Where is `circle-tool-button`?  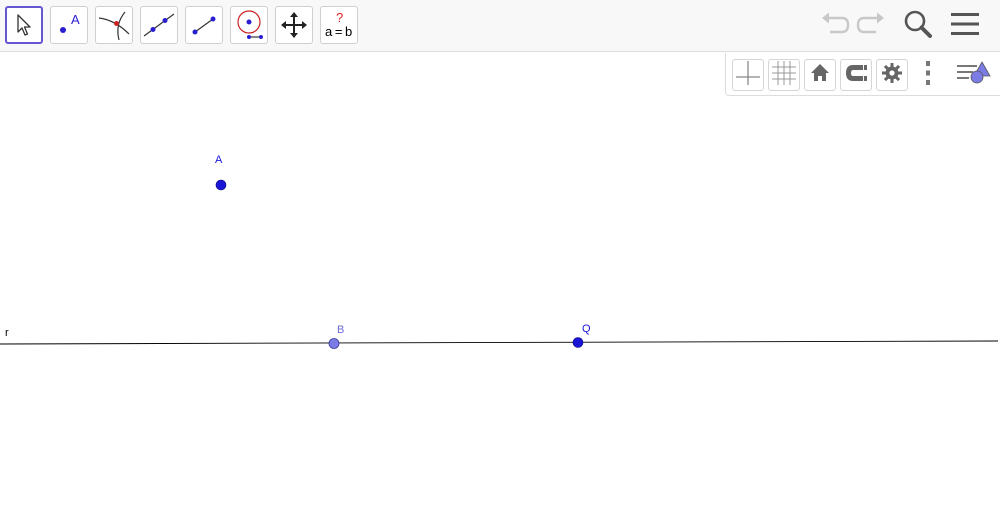
circle-tool-button is located at coordinates (249, 25).